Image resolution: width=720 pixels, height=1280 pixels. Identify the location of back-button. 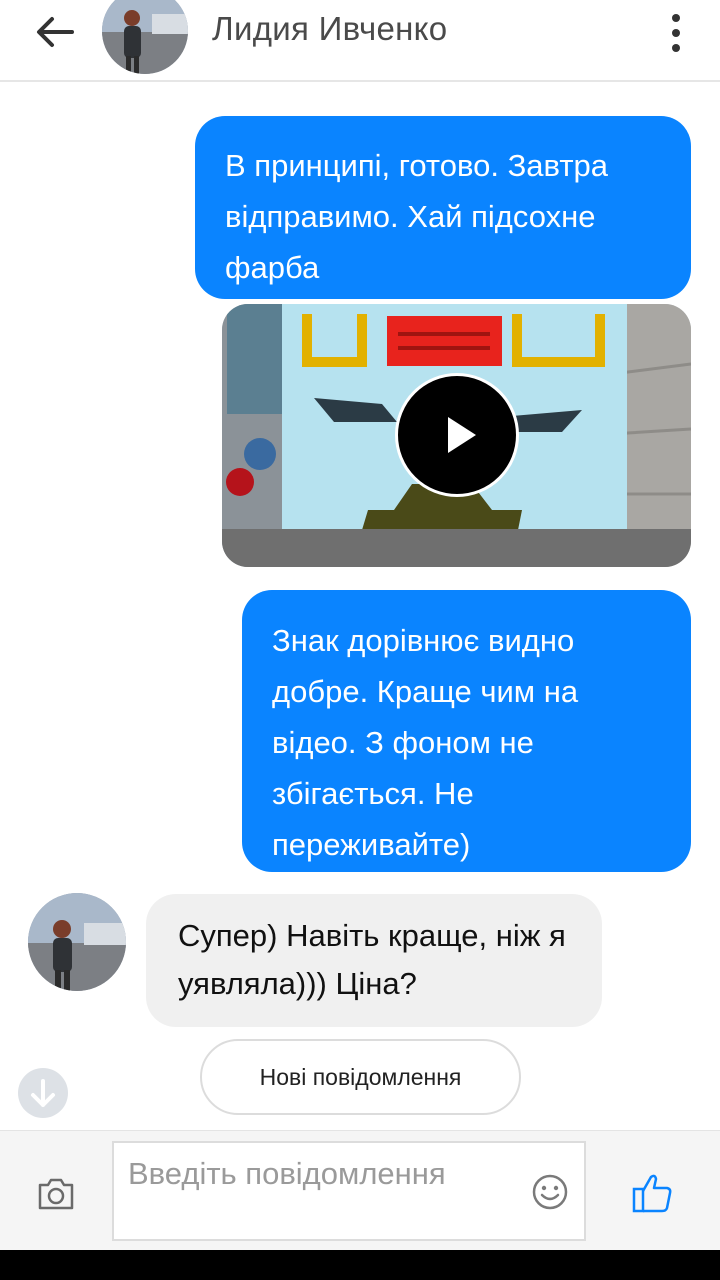
(58, 32).